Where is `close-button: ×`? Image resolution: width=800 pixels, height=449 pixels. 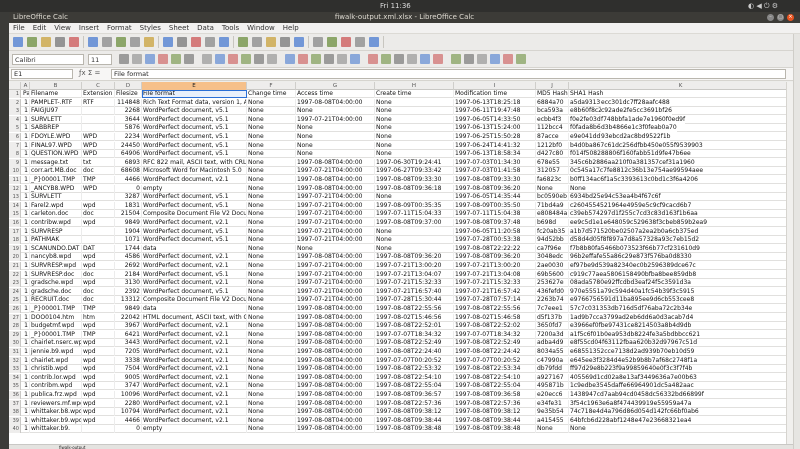 close-button: × is located at coordinates (790, 17).